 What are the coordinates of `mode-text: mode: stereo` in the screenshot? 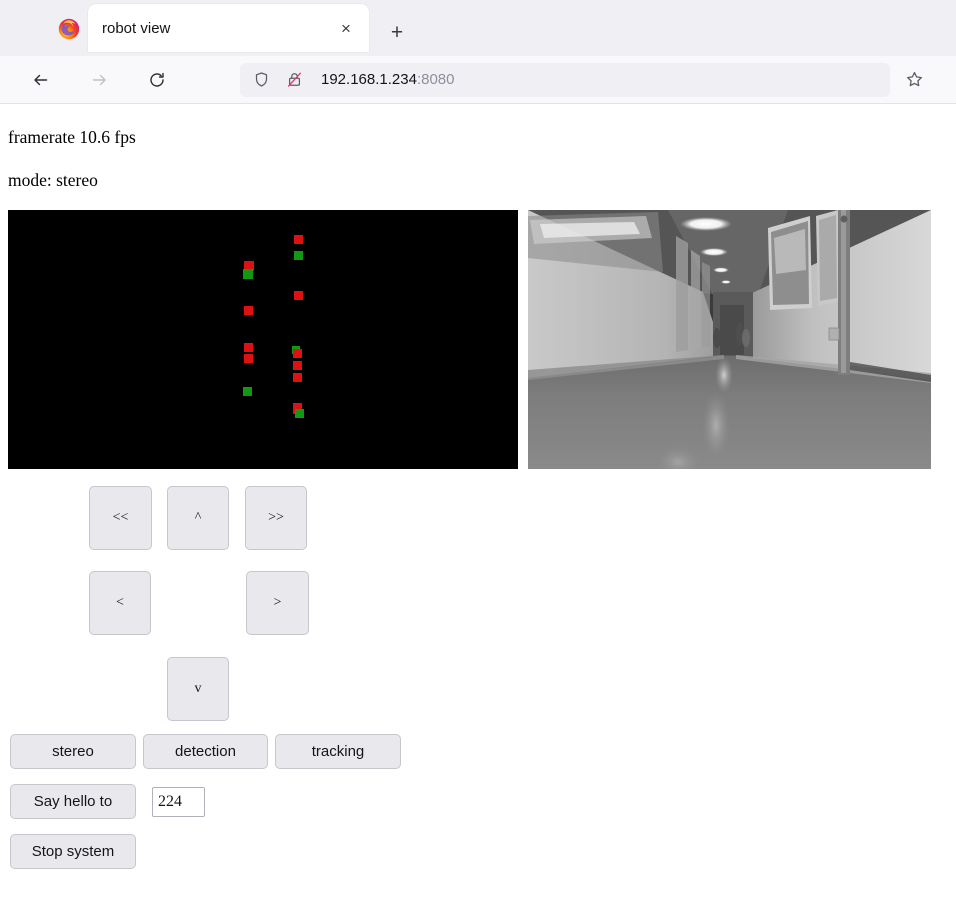 It's located at (53, 180).